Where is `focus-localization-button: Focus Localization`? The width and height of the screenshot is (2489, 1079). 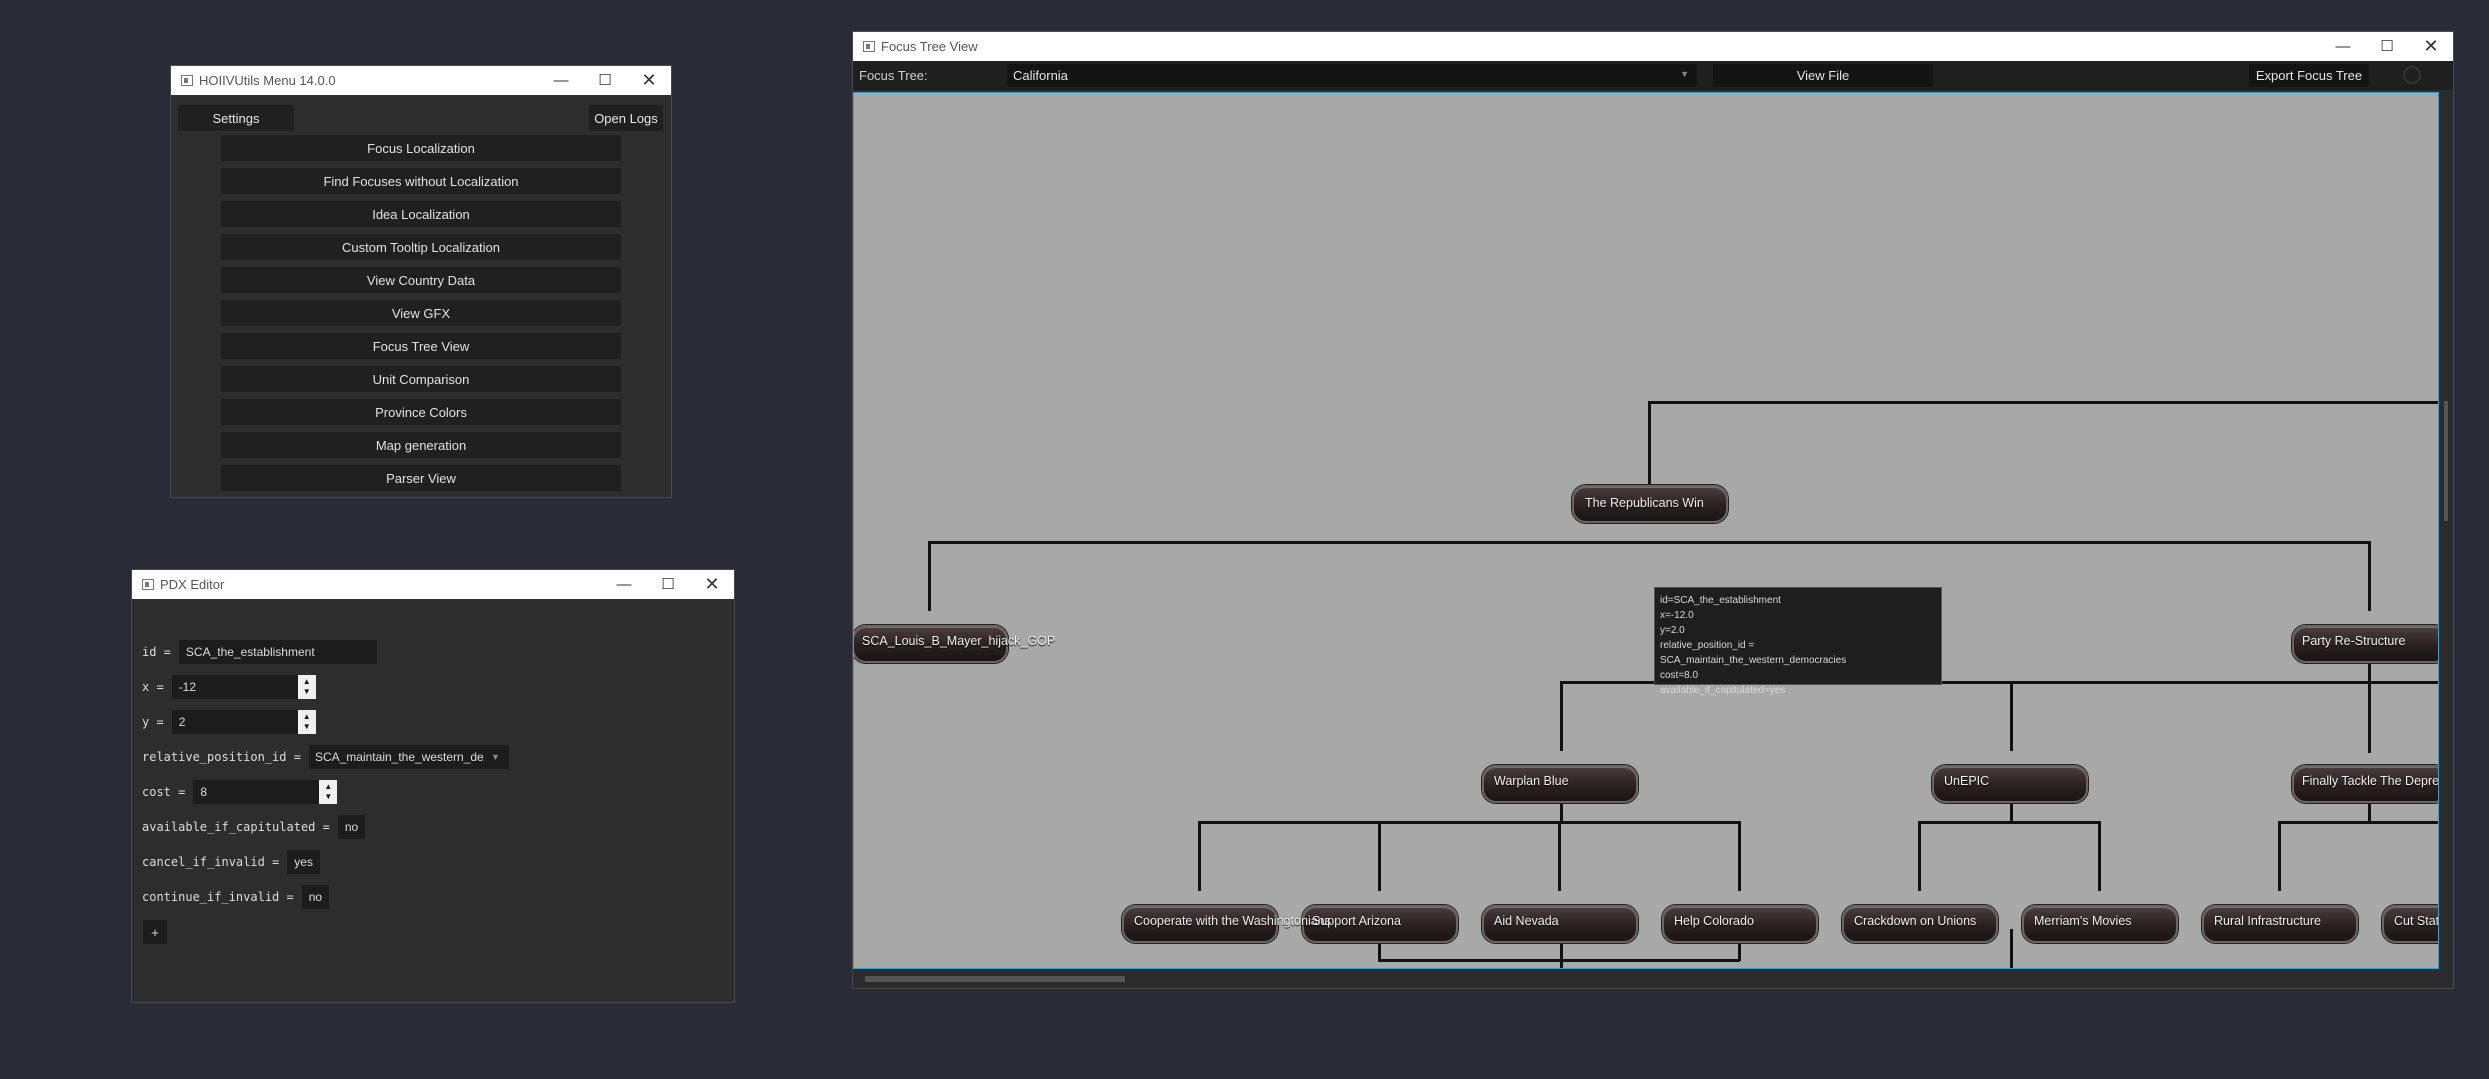 focus-localization-button: Focus Localization is located at coordinates (421, 148).